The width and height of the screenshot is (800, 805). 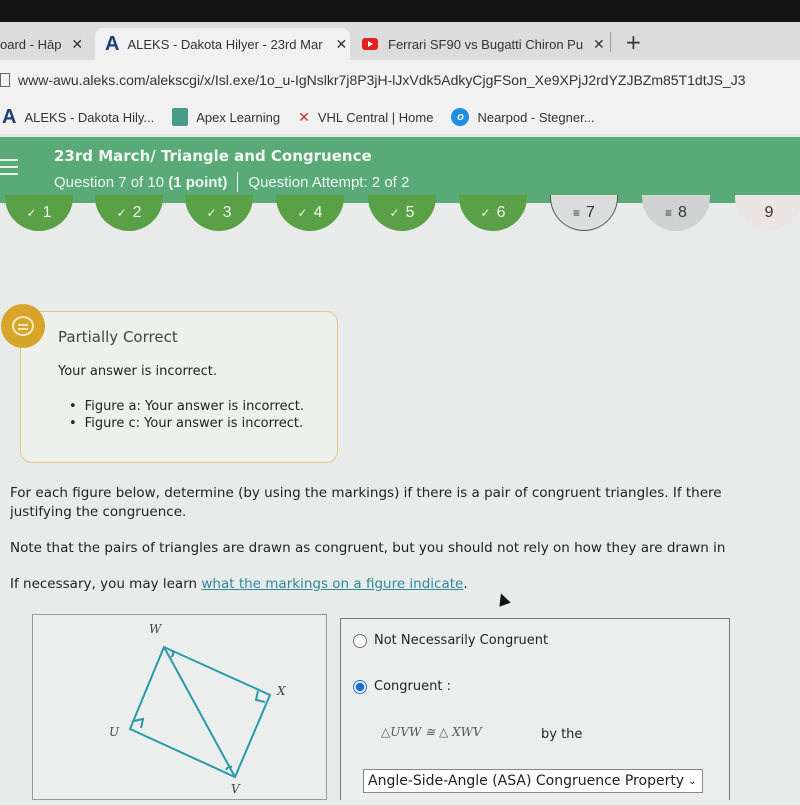 I want to click on triangle-figure: W X U V, so click(x=197, y=709).